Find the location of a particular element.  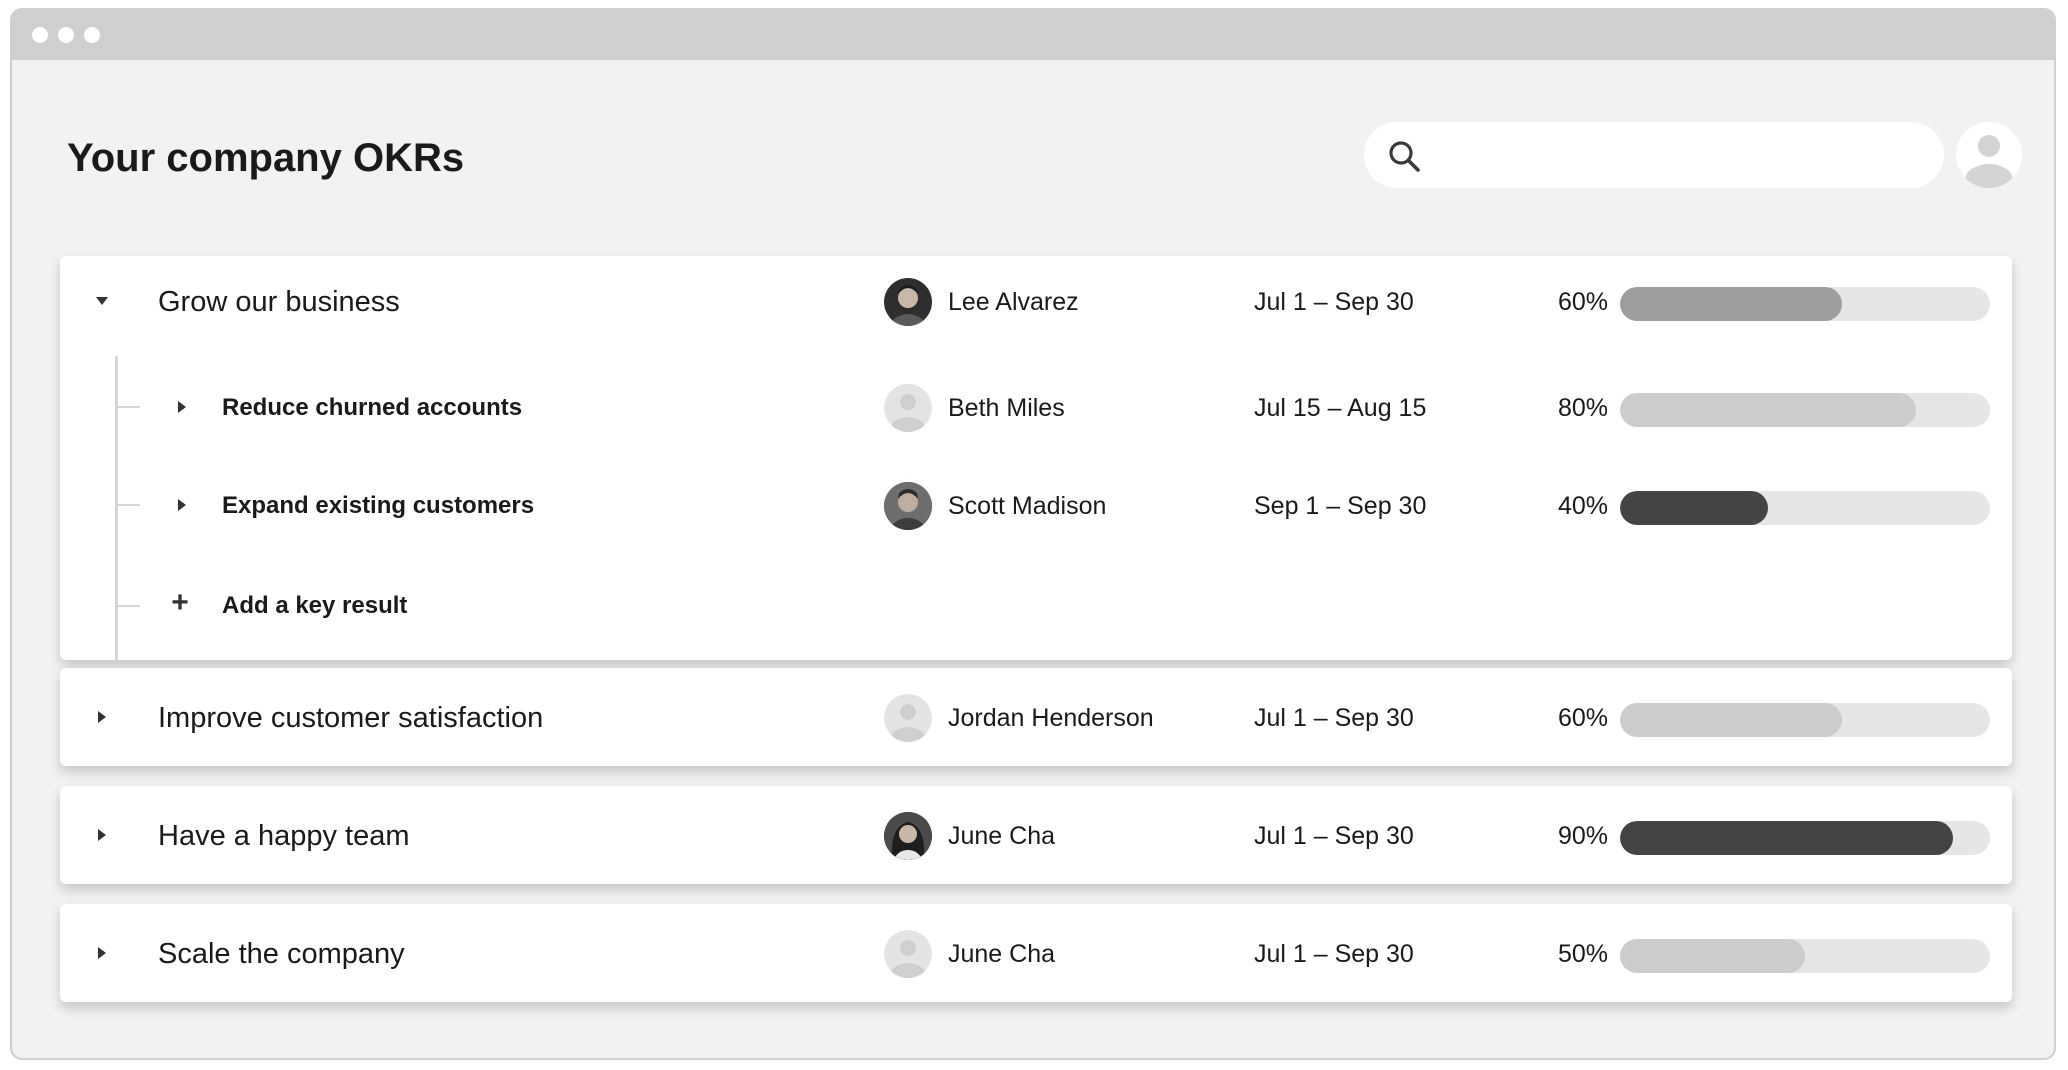

progress-percent: 50% is located at coordinates (1582, 954).